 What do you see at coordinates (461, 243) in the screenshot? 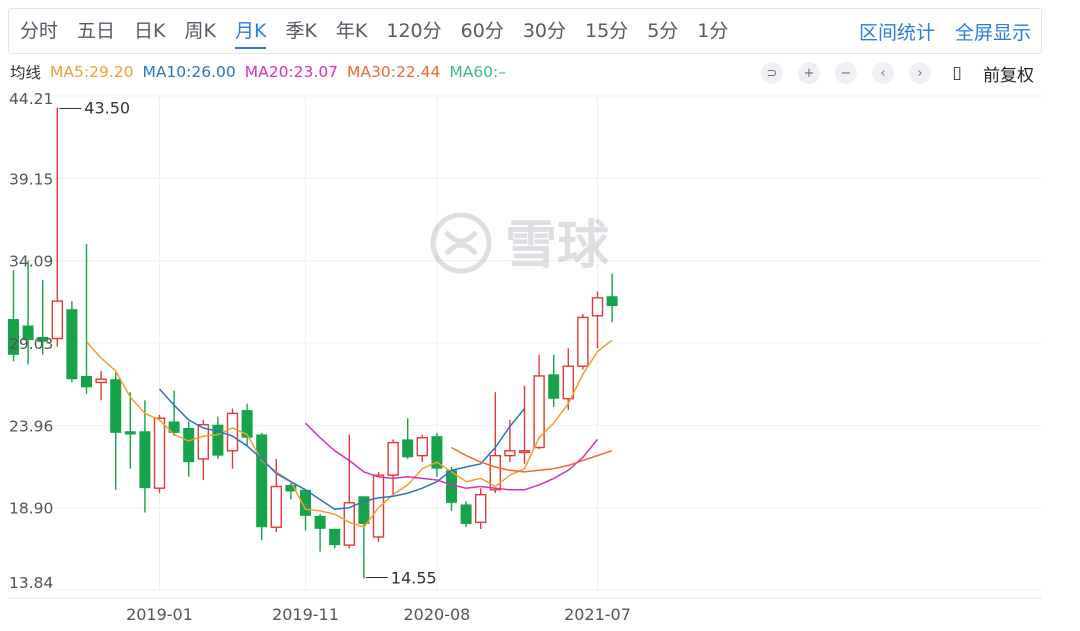
I see `watermark-logo-mark` at bounding box center [461, 243].